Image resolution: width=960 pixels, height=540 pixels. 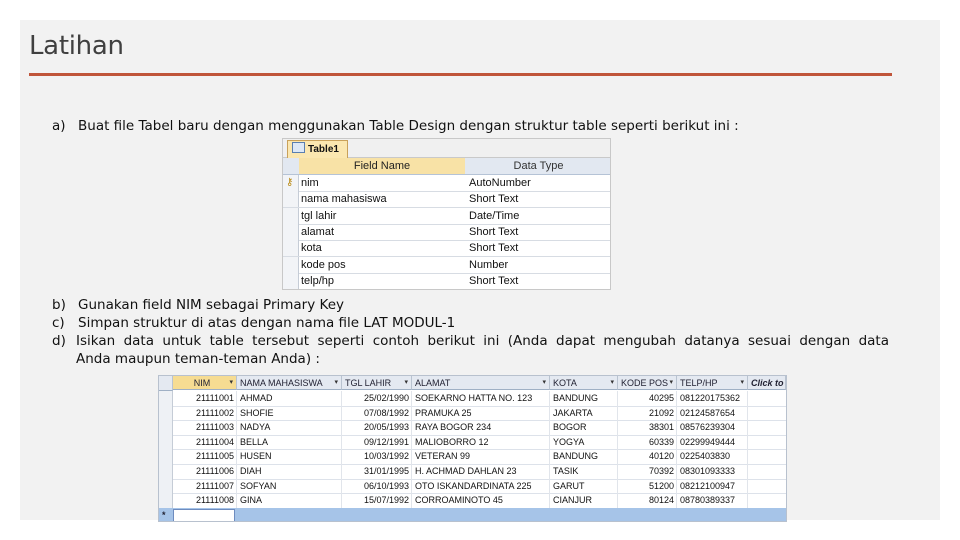 I want to click on table-cell: JAKARTA, so click(x=584, y=413).